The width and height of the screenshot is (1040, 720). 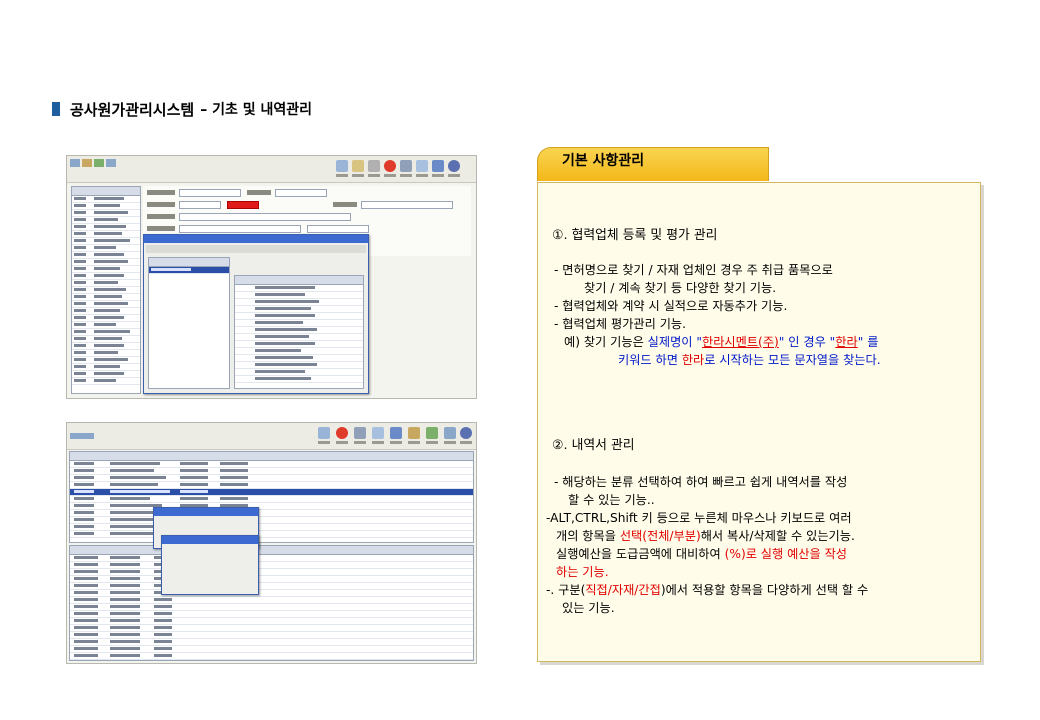 What do you see at coordinates (620, 324) in the screenshot?
I see `note-line: - 협력업체 평가관리 기능.` at bounding box center [620, 324].